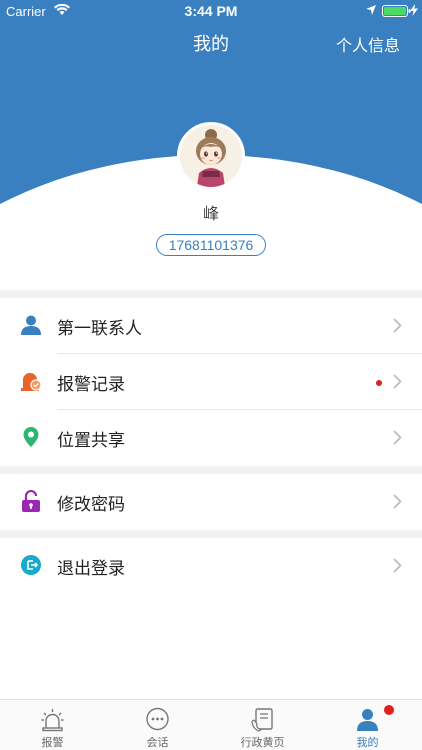 This screenshot has width=422, height=750. I want to click on tab-chat: 会话, so click(157, 725).